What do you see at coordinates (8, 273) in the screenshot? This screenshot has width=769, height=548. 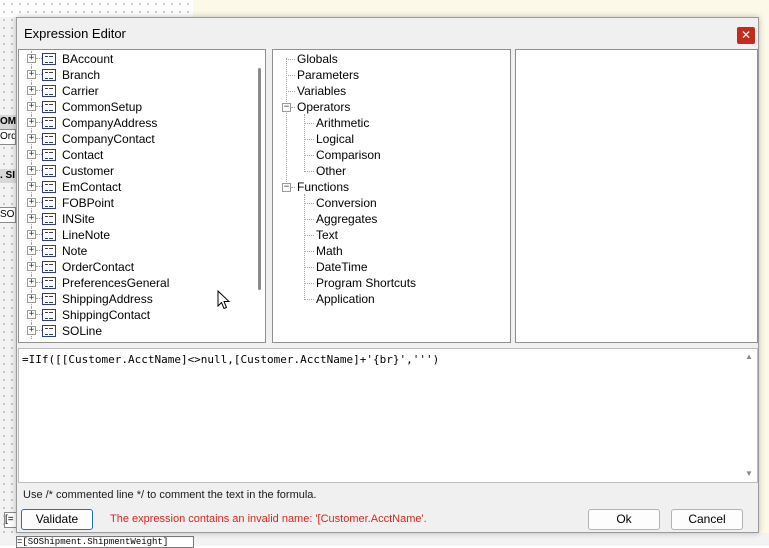 I see `designer-canvas-left` at bounding box center [8, 273].